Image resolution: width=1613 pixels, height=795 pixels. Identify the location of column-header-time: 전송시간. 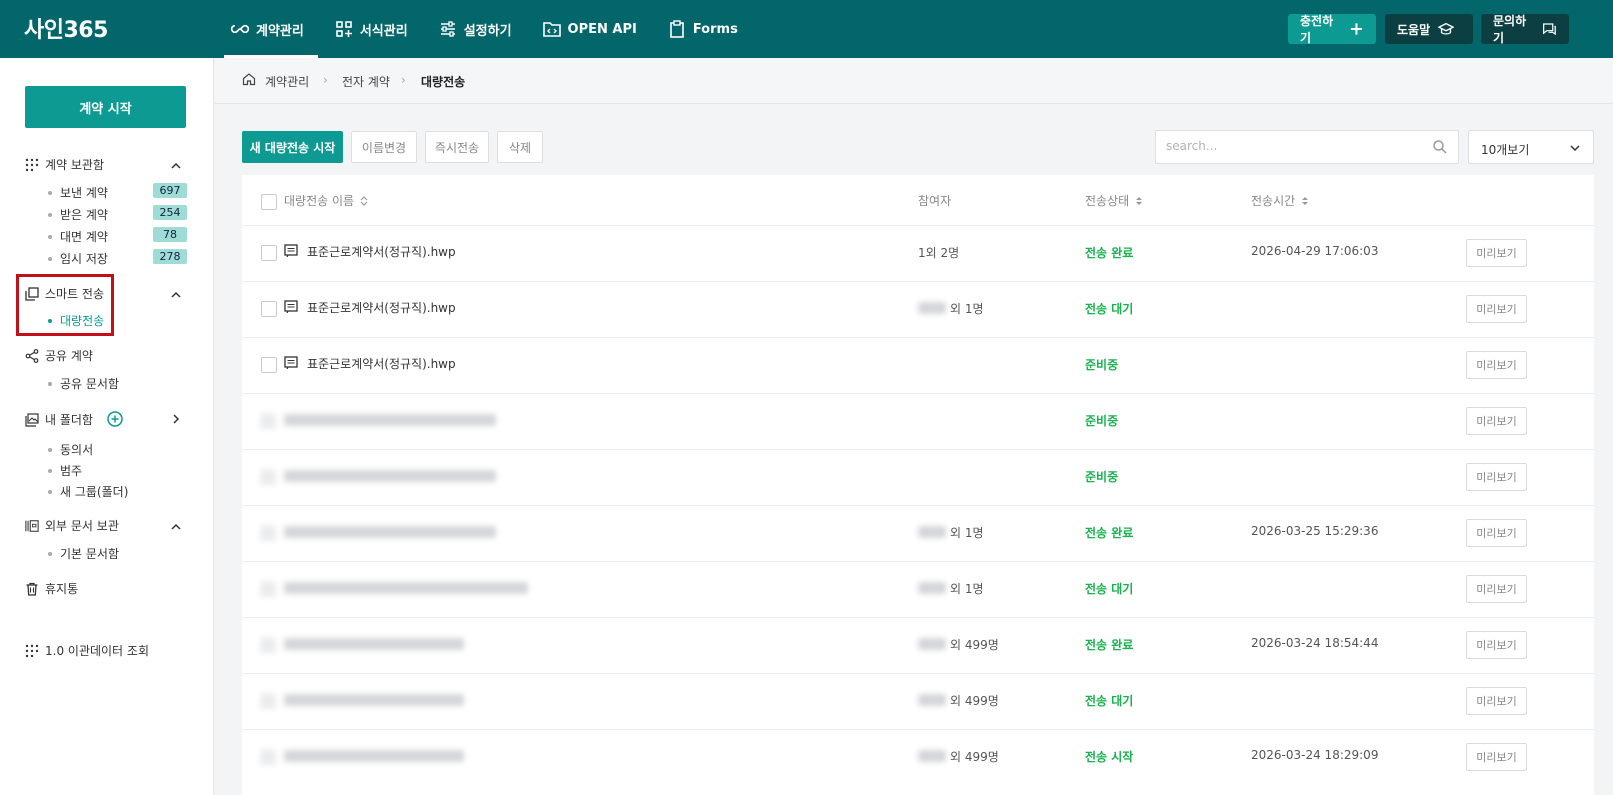
(1280, 200).